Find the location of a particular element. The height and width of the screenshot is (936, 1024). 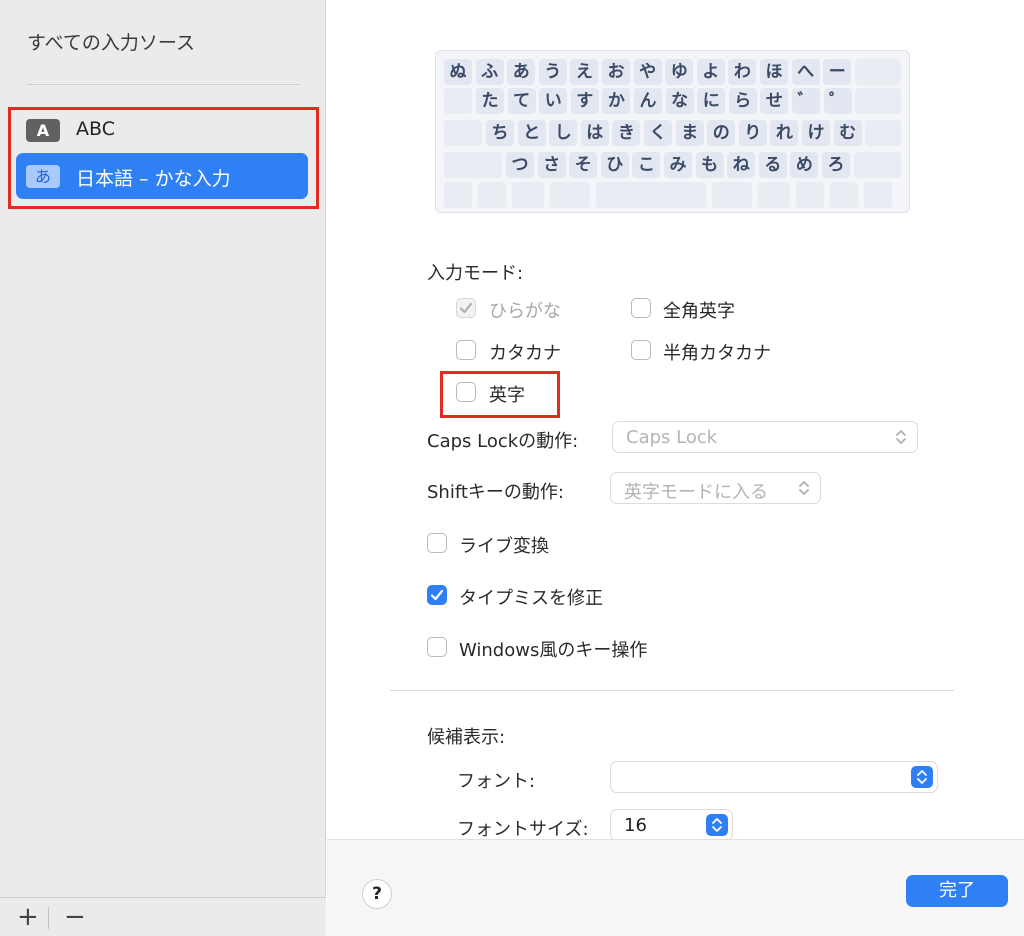

keyboard-key: は is located at coordinates (594, 133).